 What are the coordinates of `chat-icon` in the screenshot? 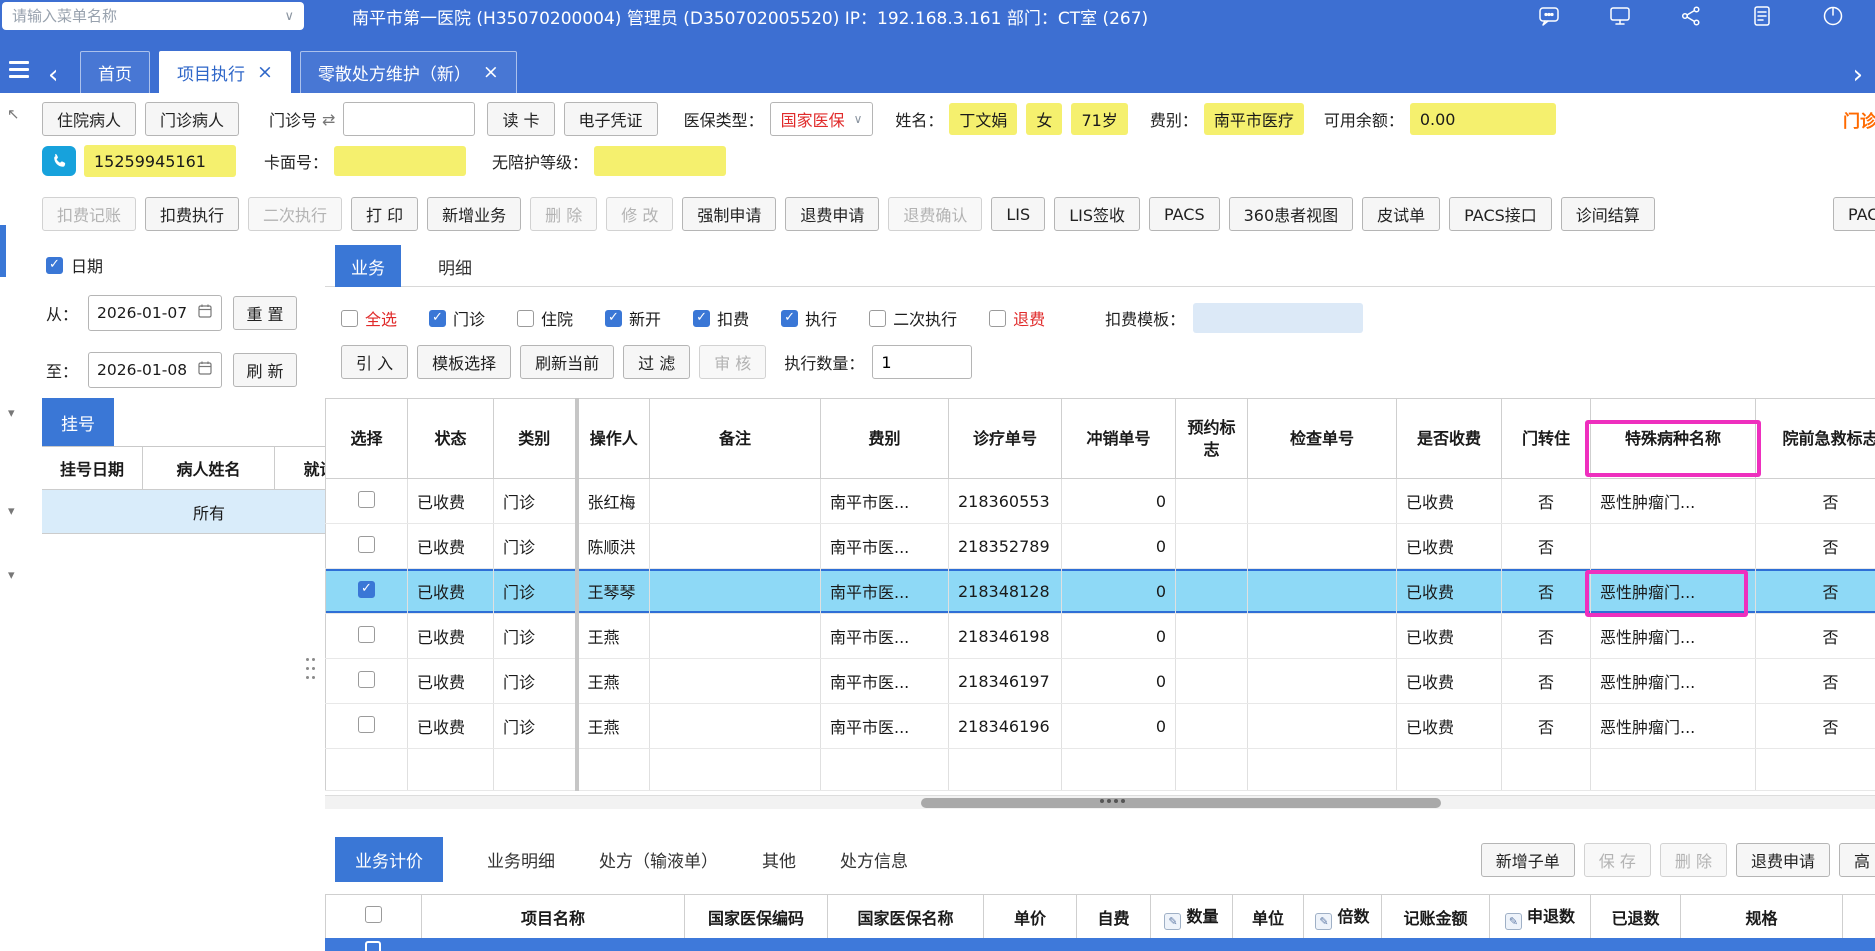 It's located at (1549, 16).